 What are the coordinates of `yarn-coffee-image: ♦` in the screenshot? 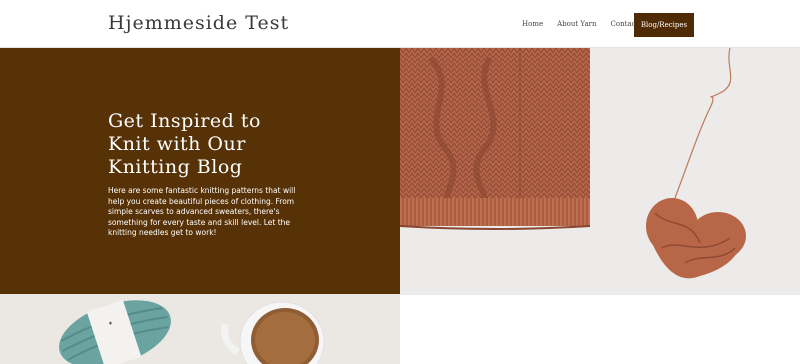 It's located at (200, 329).